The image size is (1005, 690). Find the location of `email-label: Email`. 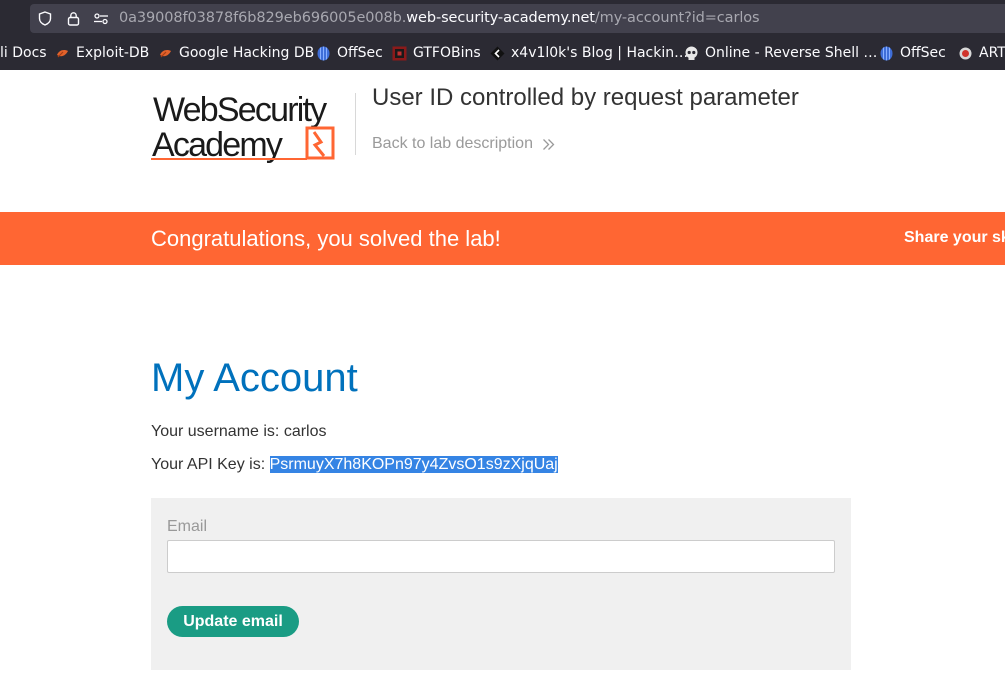

email-label: Email is located at coordinates (187, 526).